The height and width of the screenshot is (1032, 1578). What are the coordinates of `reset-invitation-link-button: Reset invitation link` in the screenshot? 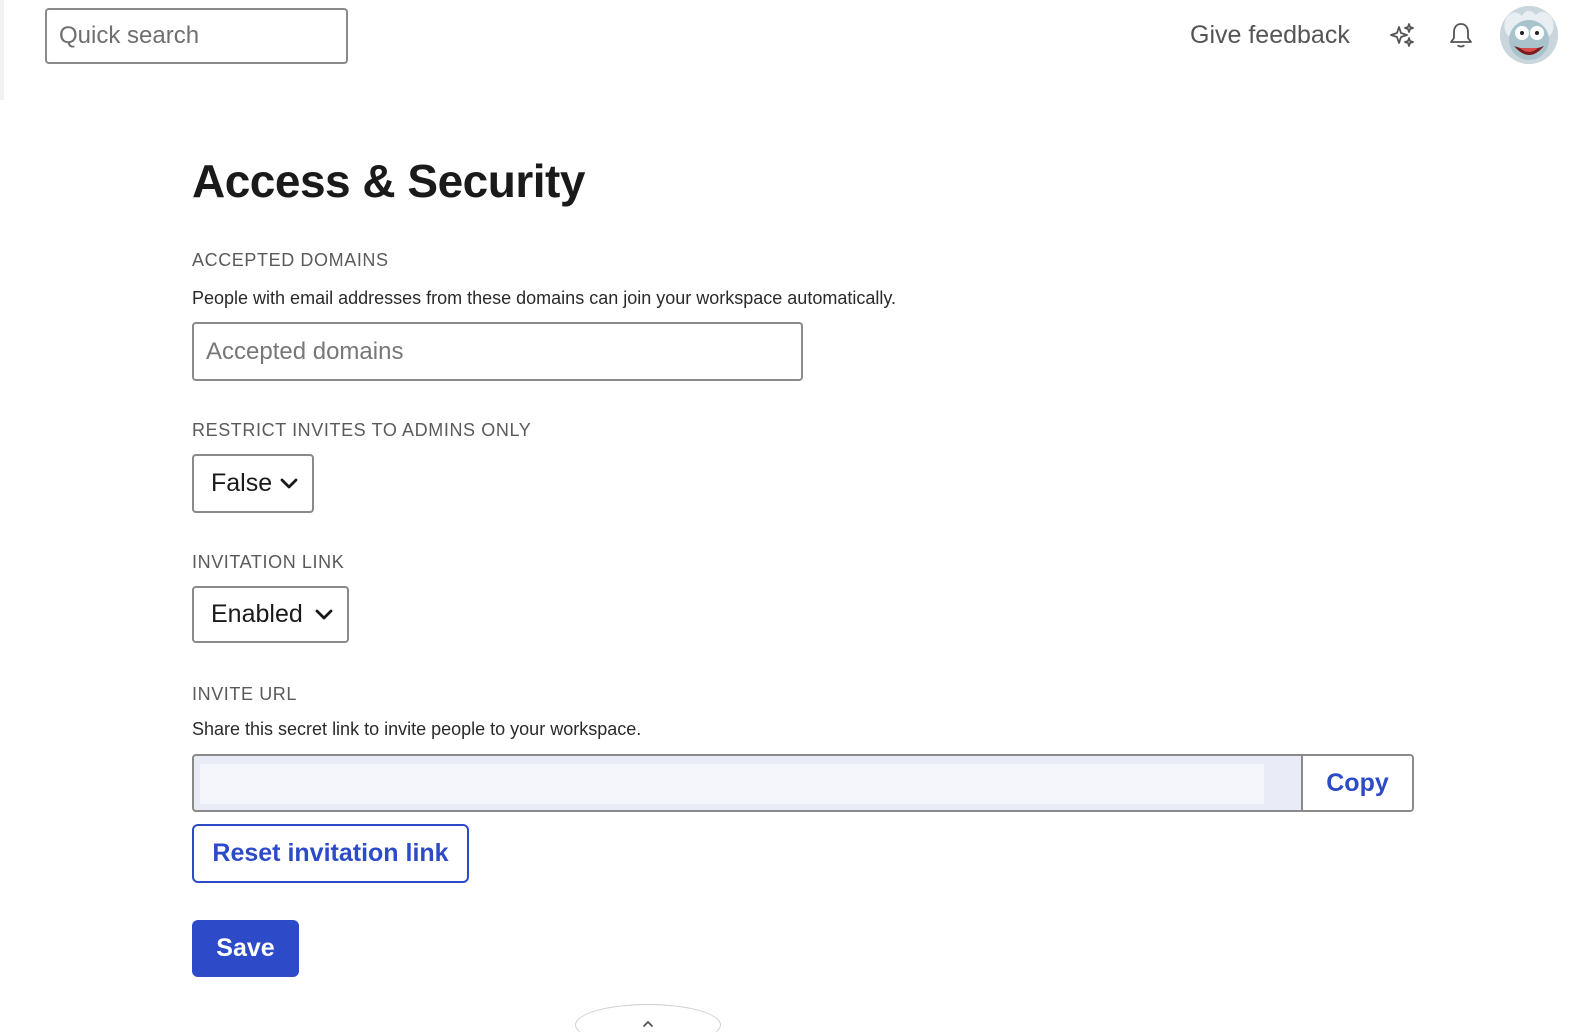 It's located at (330, 853).